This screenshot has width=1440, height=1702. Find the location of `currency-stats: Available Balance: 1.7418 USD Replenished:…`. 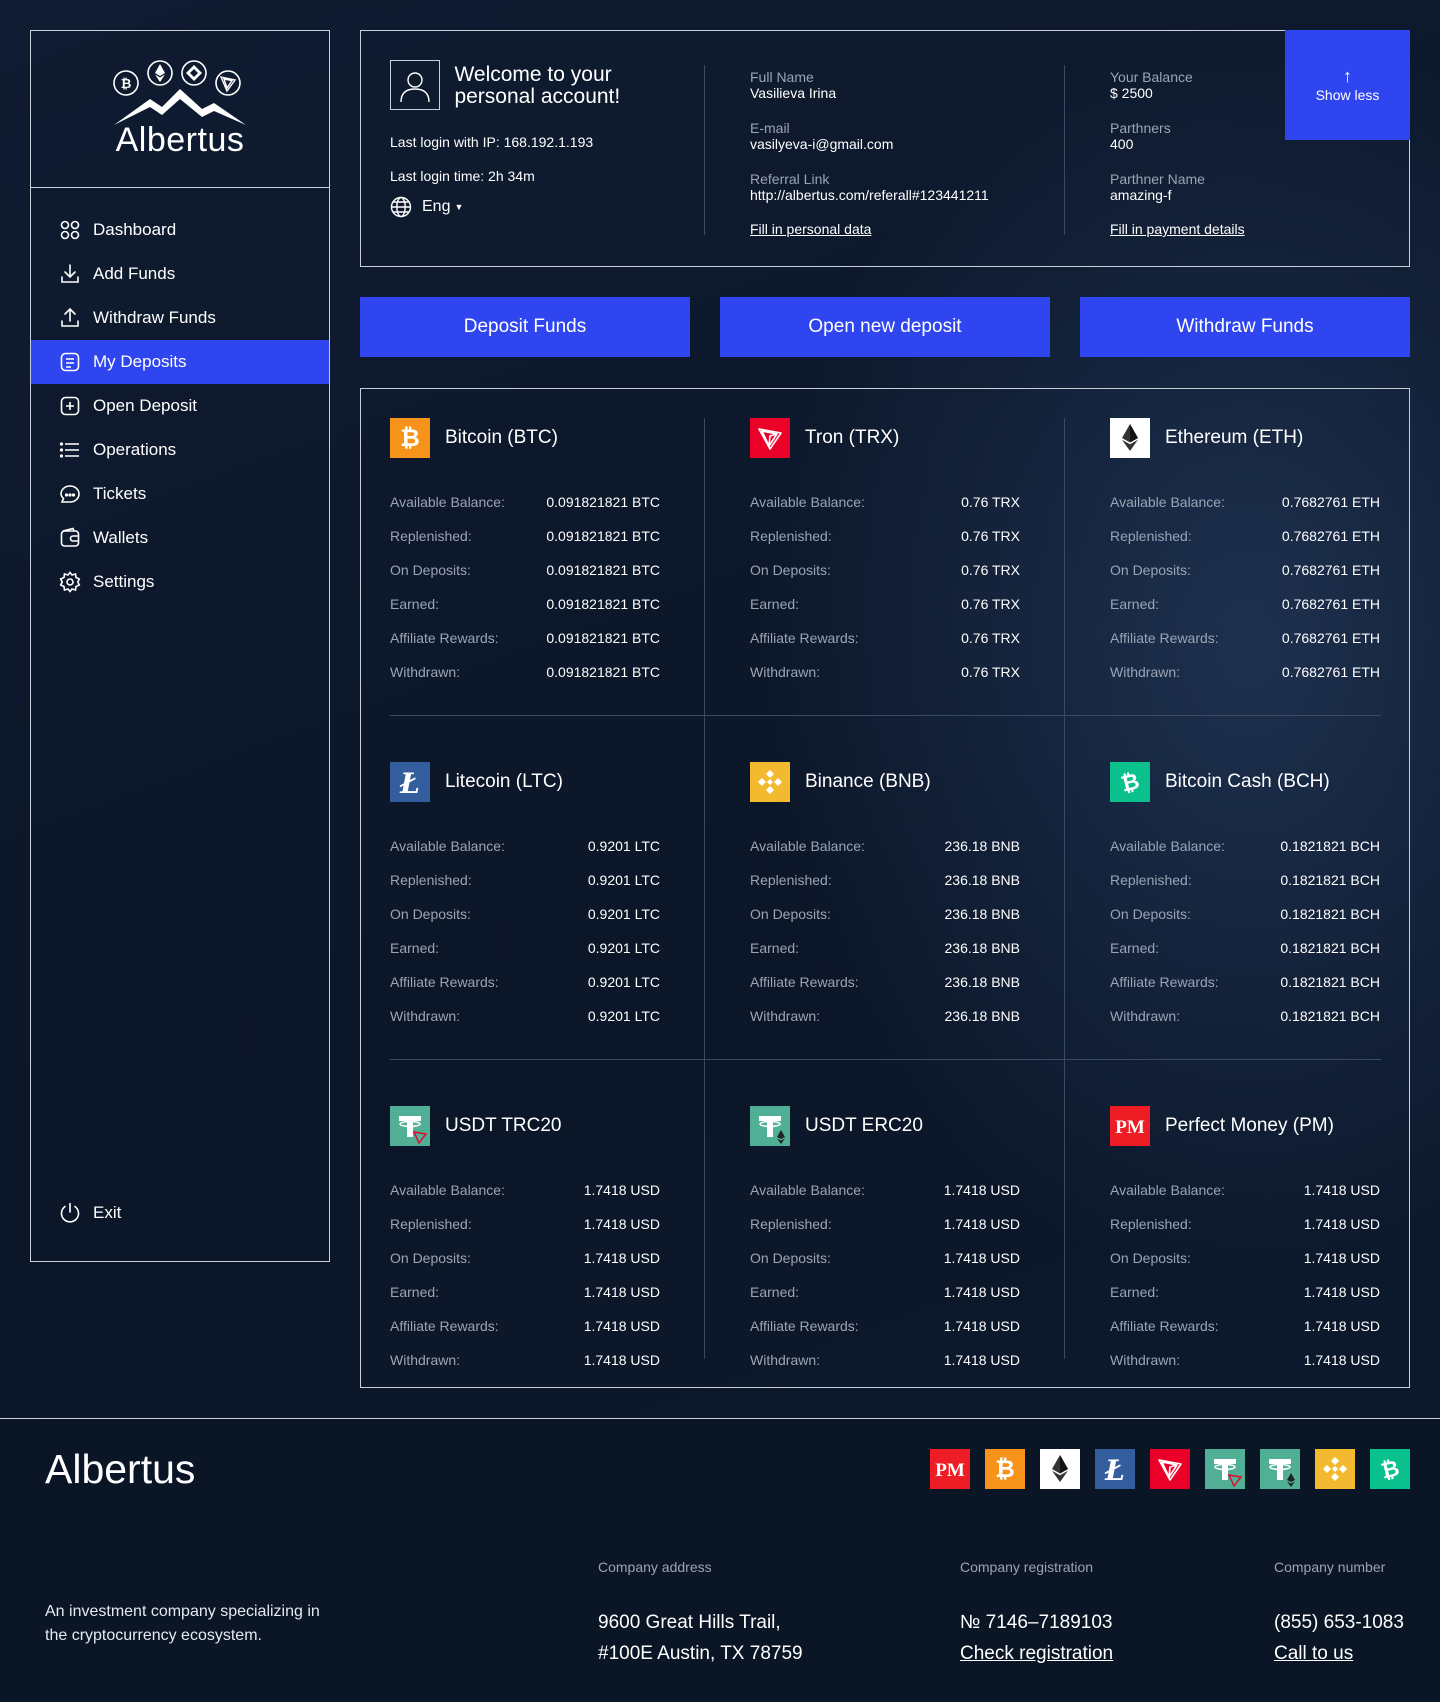

currency-stats: Available Balance: 1.7418 USD Replenished:… is located at coordinates (1245, 1275).